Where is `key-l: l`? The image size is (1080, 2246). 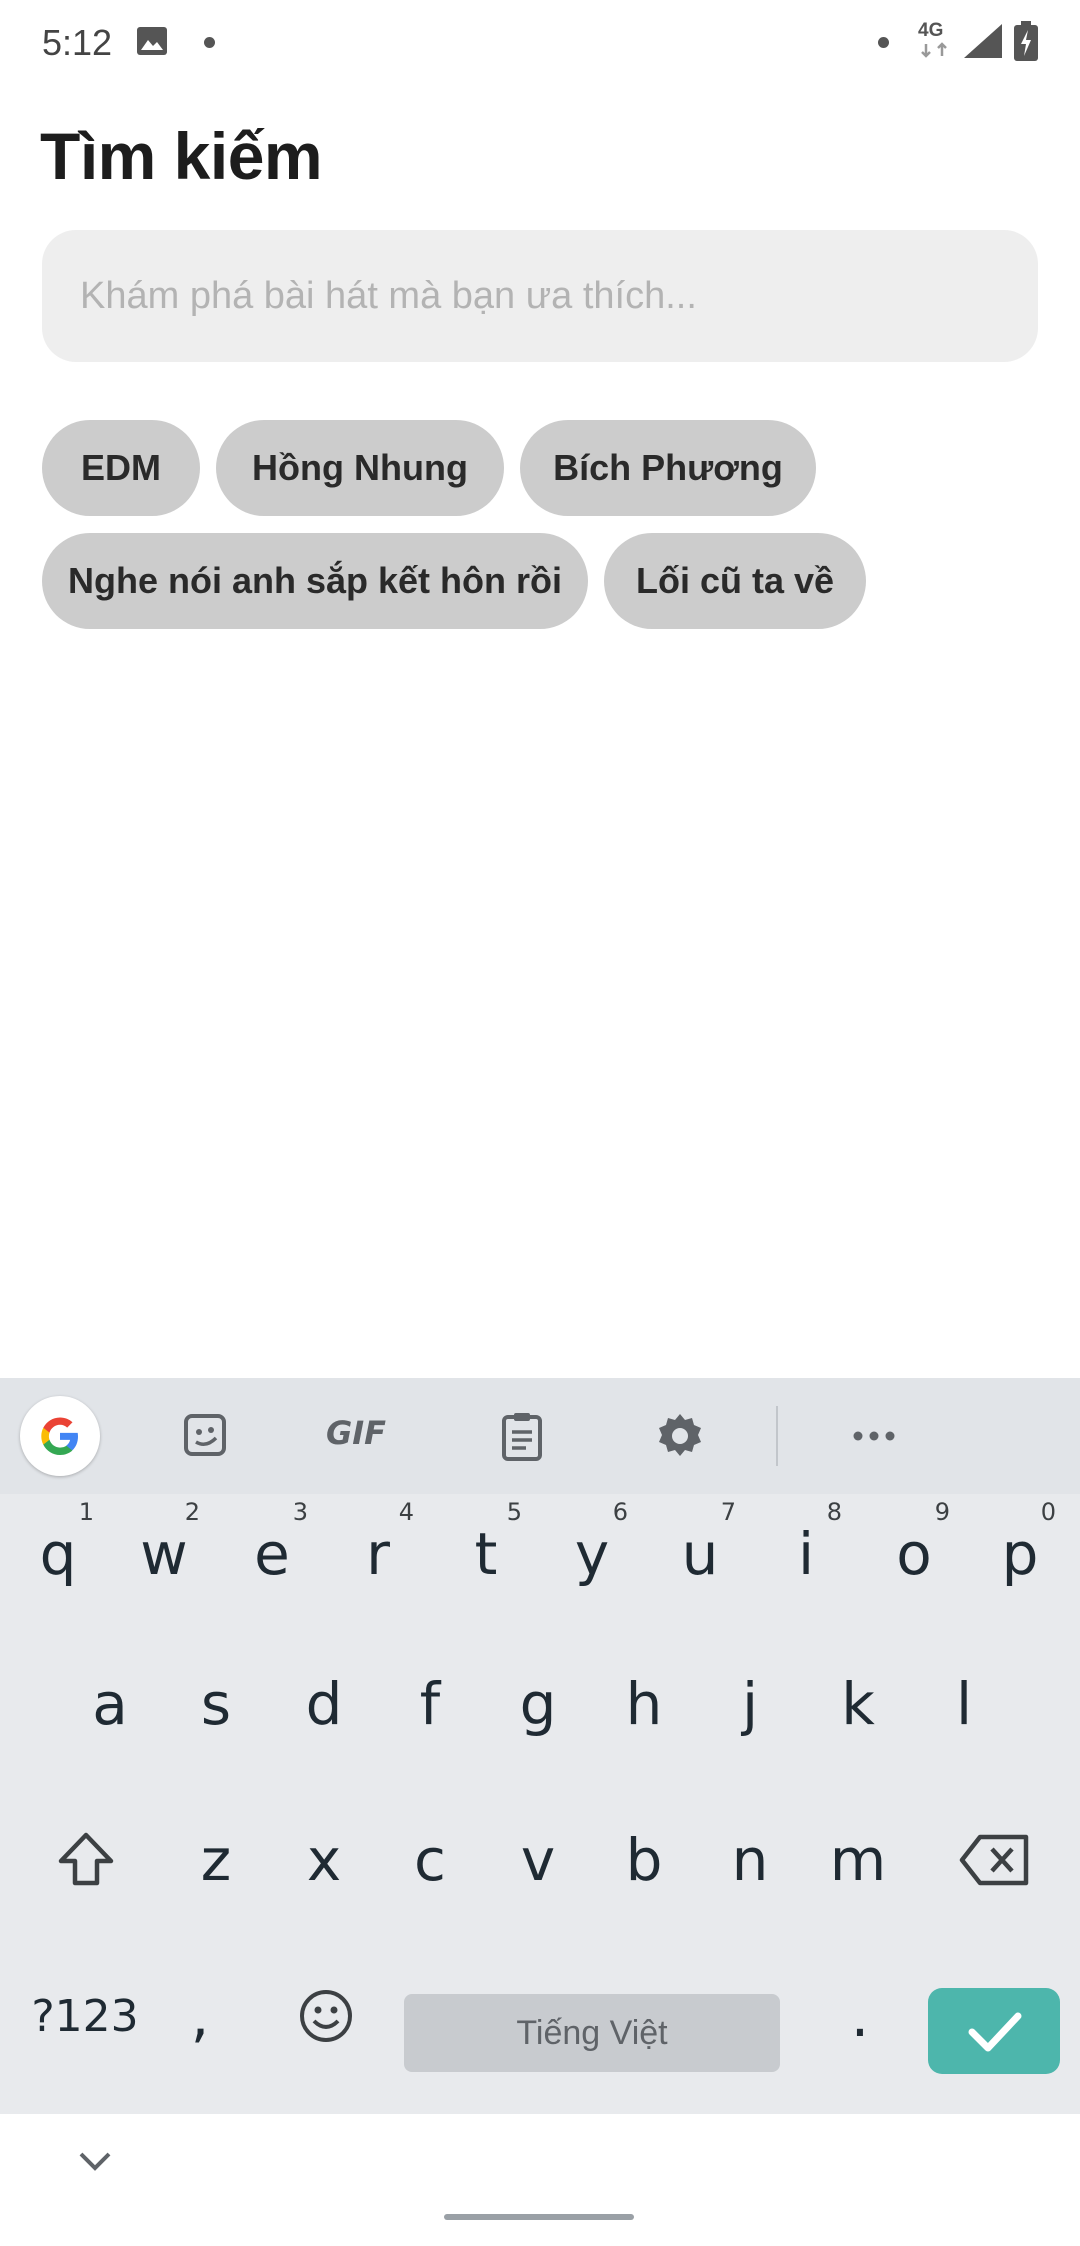 key-l: l is located at coordinates (964, 1704).